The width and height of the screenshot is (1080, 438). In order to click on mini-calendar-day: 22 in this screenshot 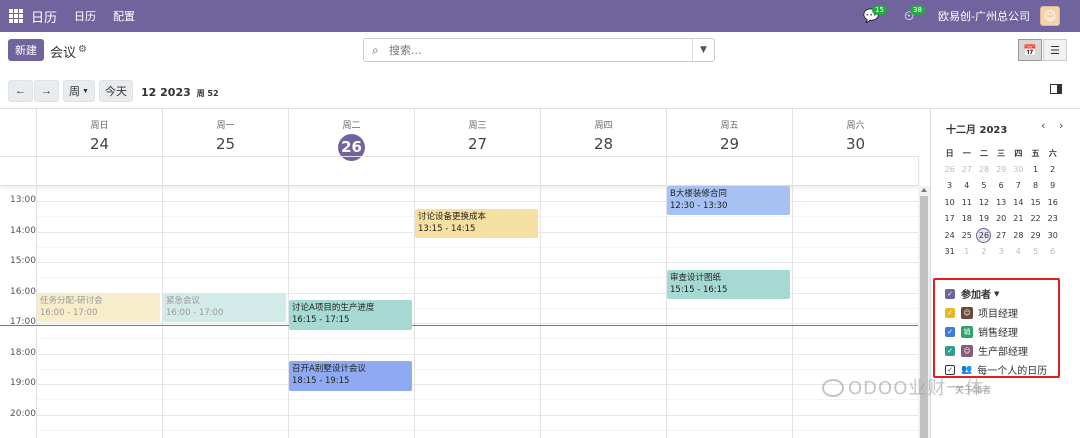, I will do `click(1035, 219)`.